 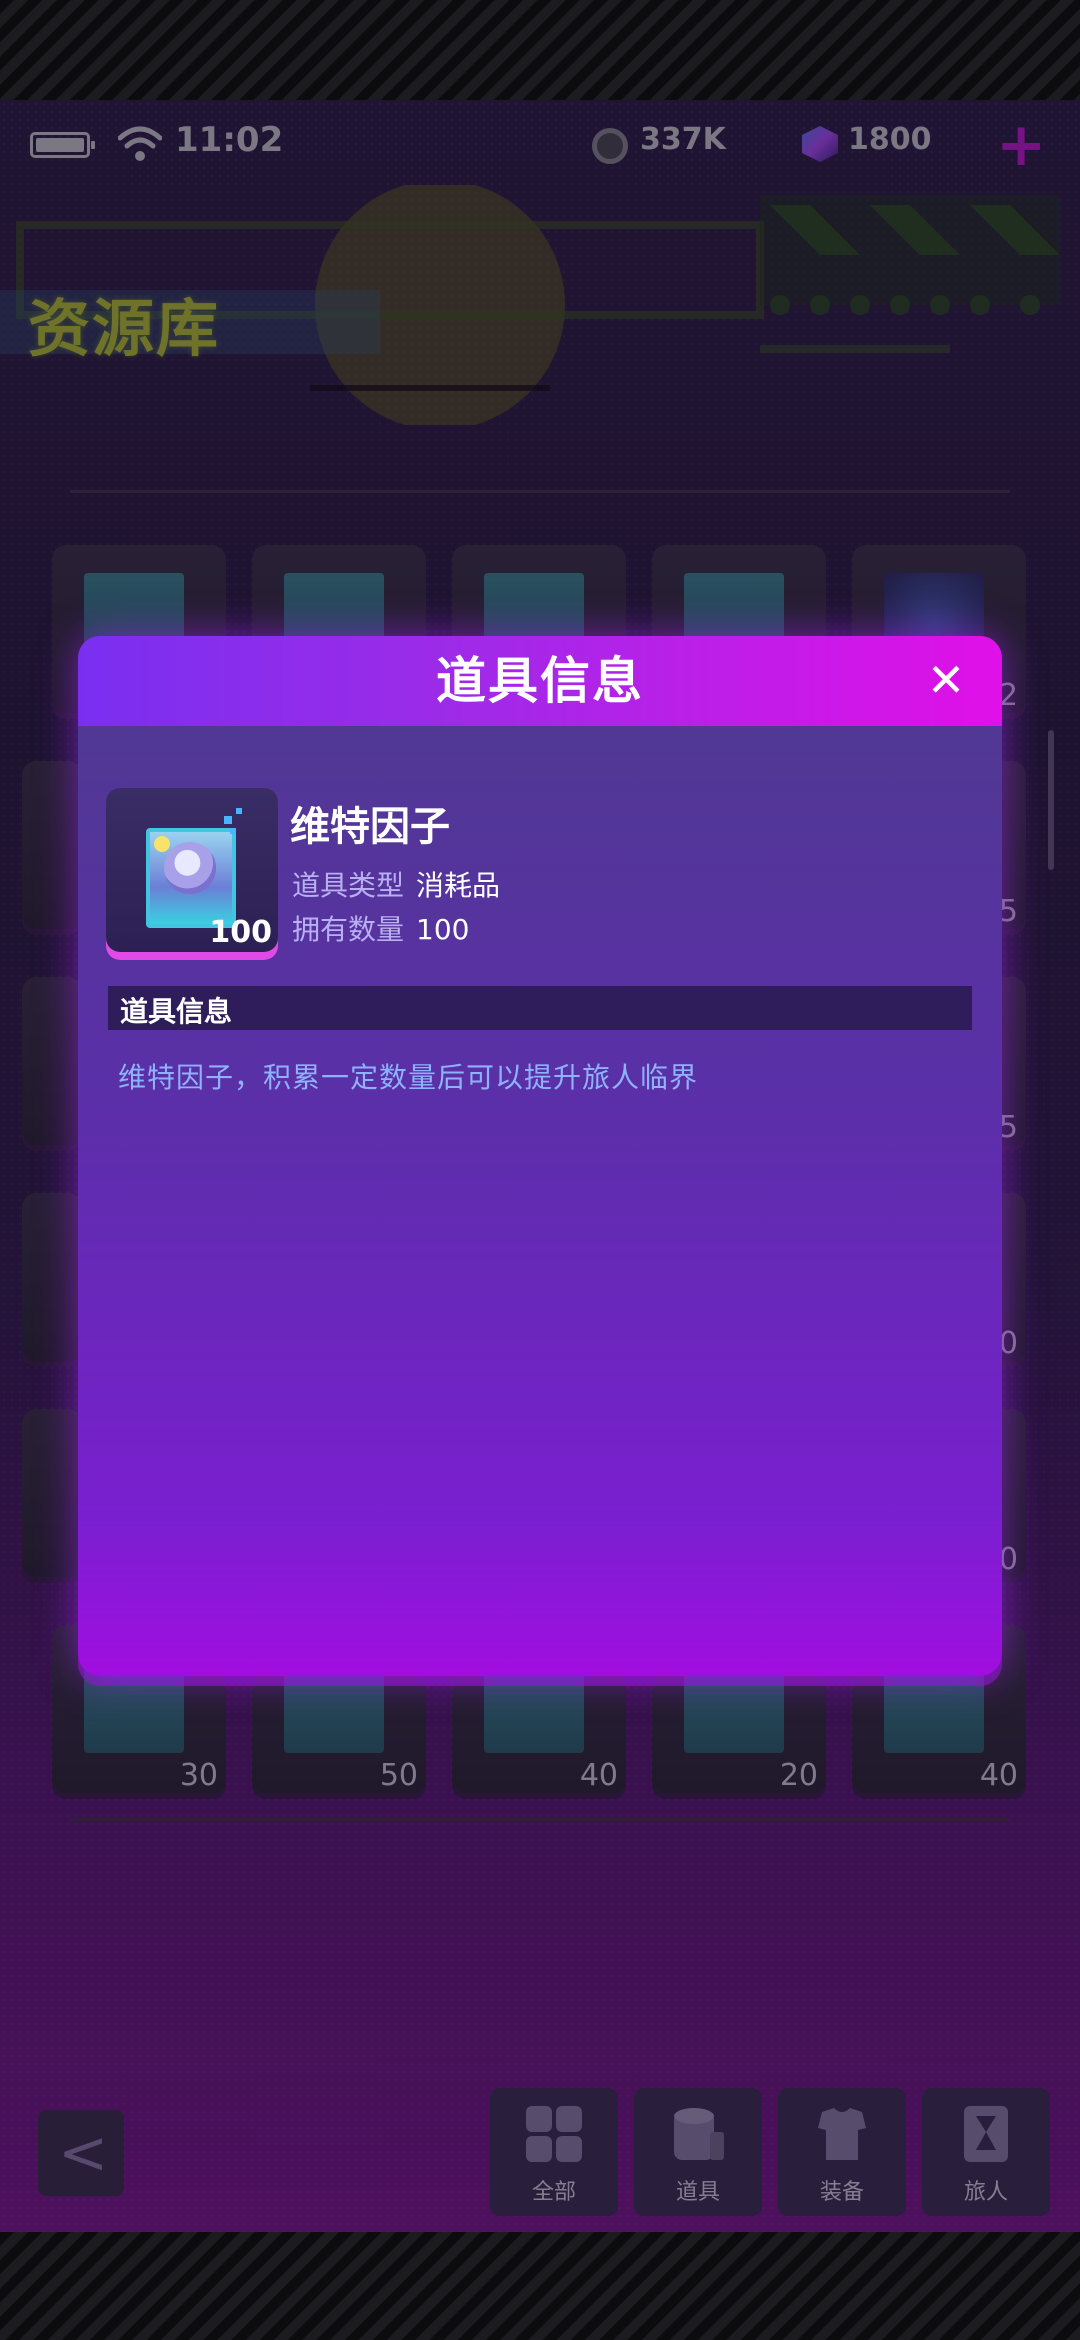 I want to click on section-title: 道具信息, so click(x=176, y=1011).